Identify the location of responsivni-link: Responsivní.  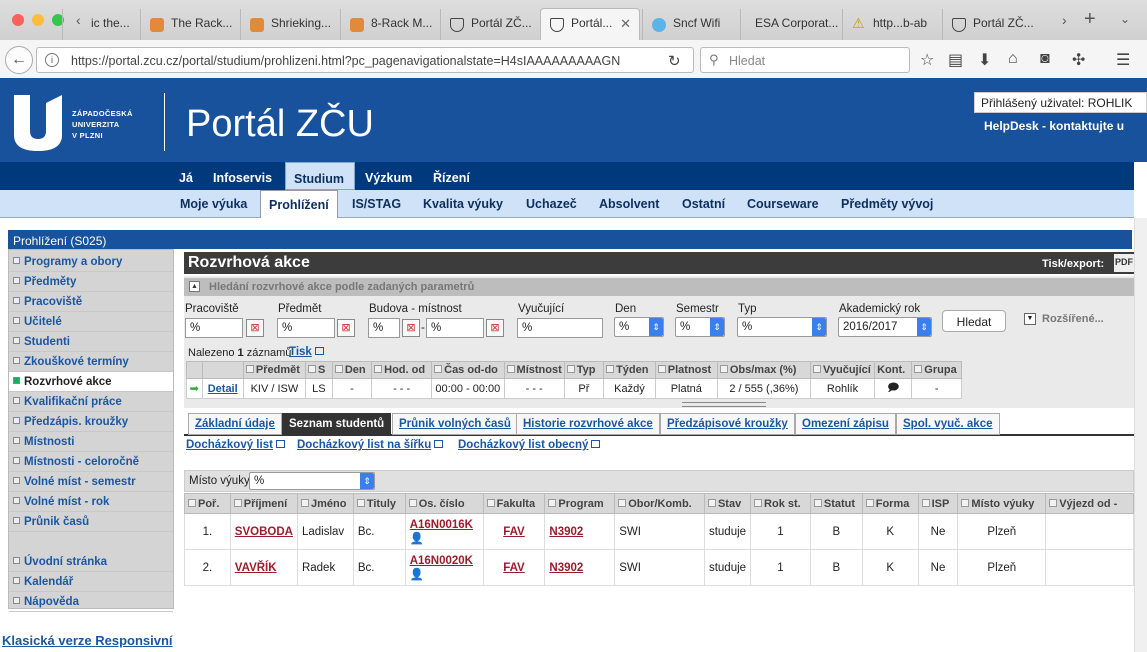
(133, 640).